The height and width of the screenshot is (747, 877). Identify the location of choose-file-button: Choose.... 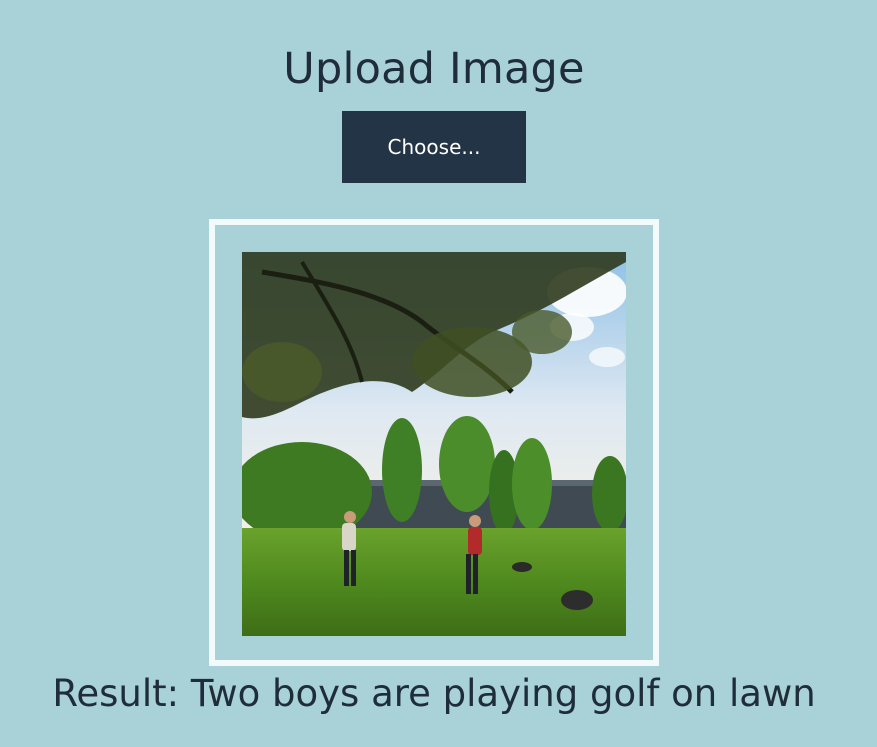
(434, 147).